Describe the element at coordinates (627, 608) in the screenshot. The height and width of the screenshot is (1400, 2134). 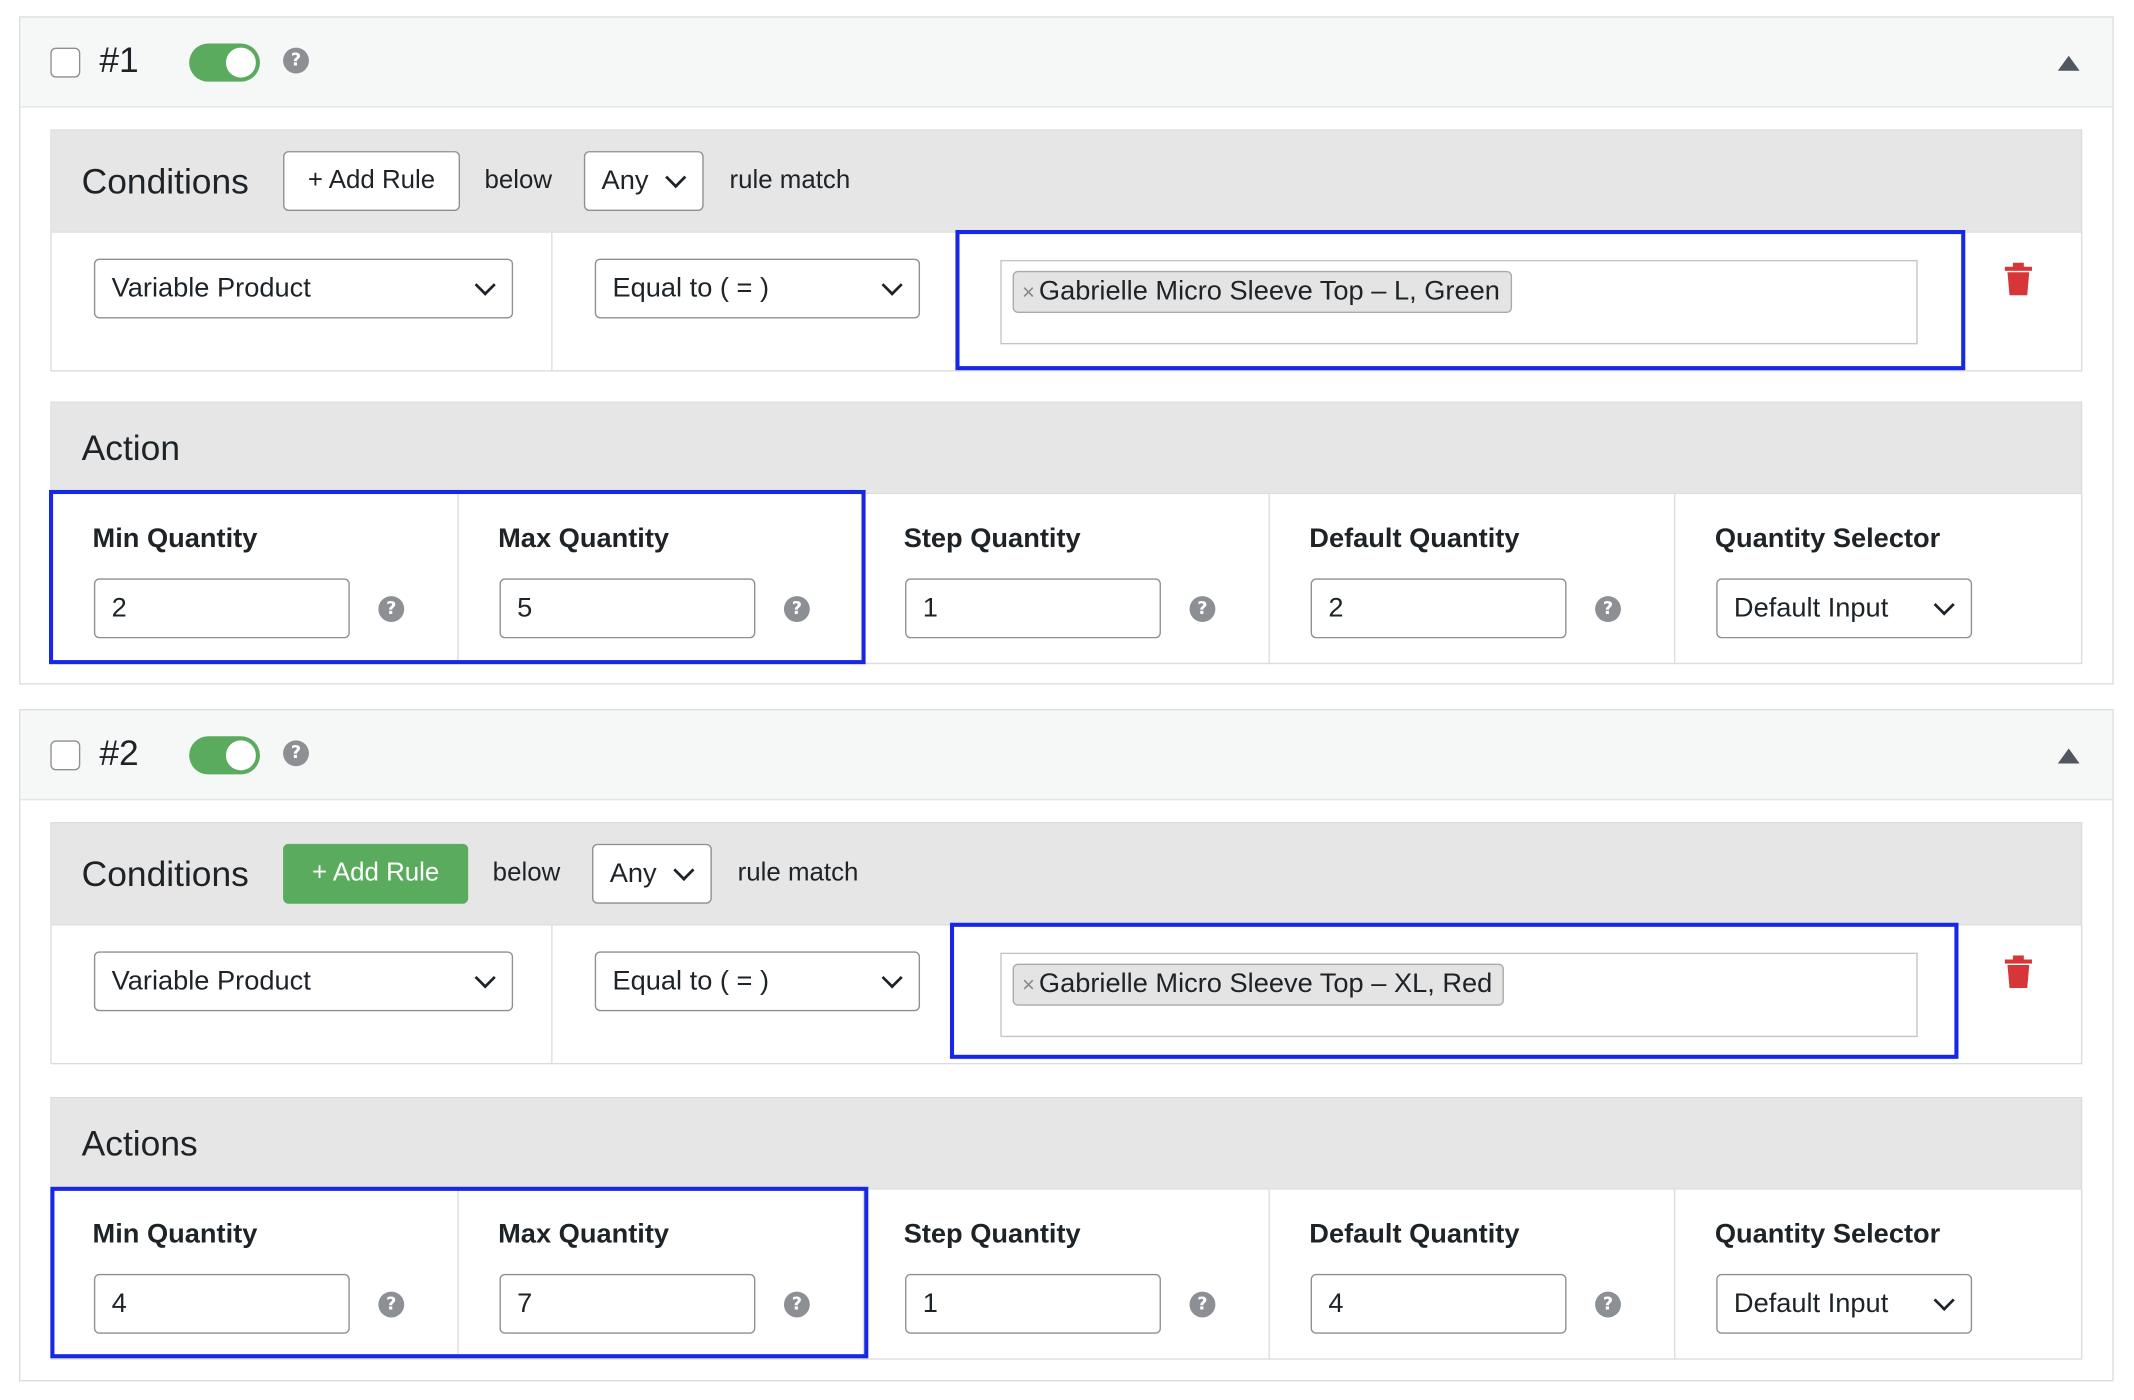
I see `max-quantity-input: 5` at that location.